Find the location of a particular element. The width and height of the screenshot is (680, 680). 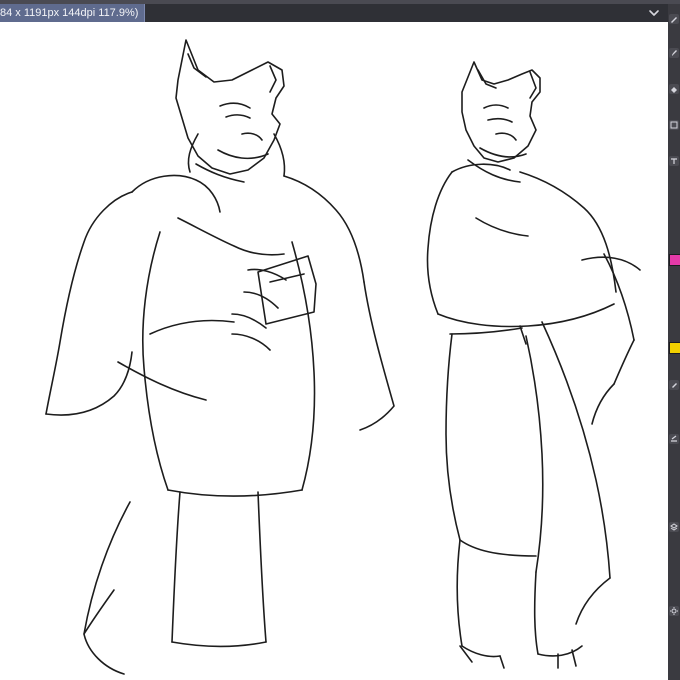

selection-icon is located at coordinates (674, 125).